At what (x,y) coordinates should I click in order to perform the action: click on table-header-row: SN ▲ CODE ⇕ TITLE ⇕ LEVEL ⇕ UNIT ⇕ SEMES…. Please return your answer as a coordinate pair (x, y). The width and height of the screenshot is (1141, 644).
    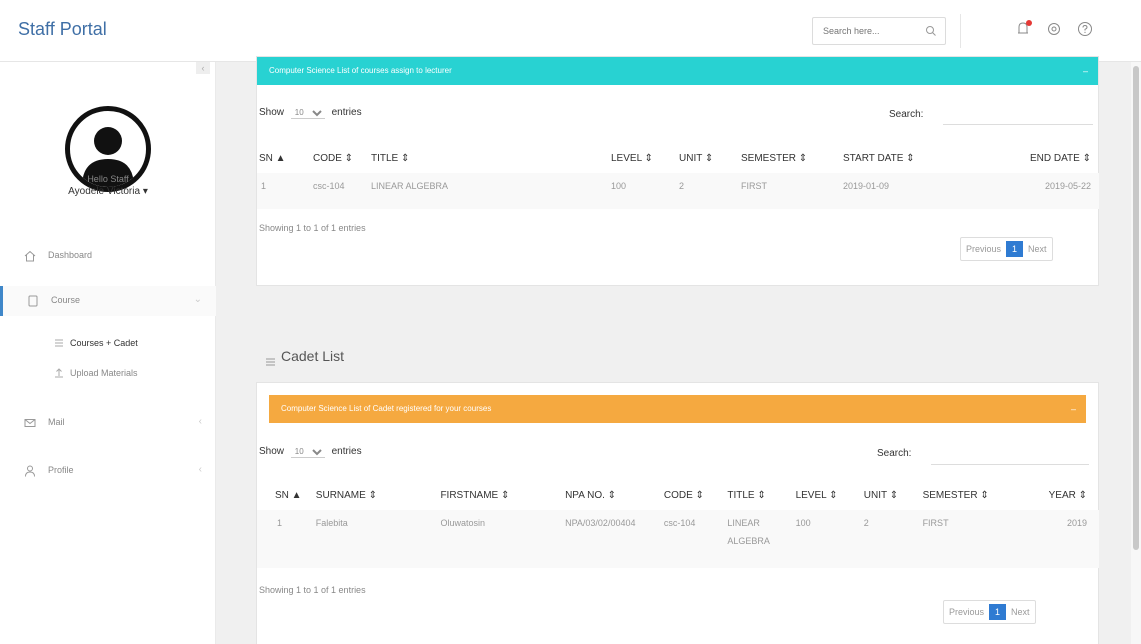
    Looking at the image, I should click on (678, 158).